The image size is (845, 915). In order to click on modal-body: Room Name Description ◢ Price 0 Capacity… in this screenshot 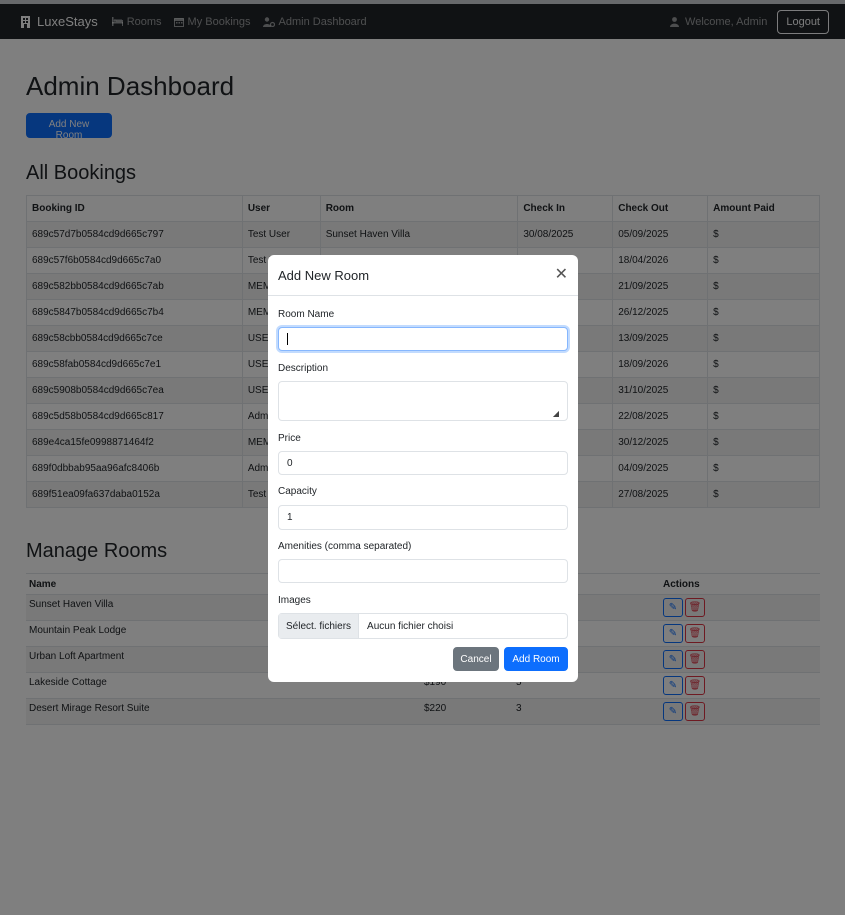, I will do `click(423, 467)`.